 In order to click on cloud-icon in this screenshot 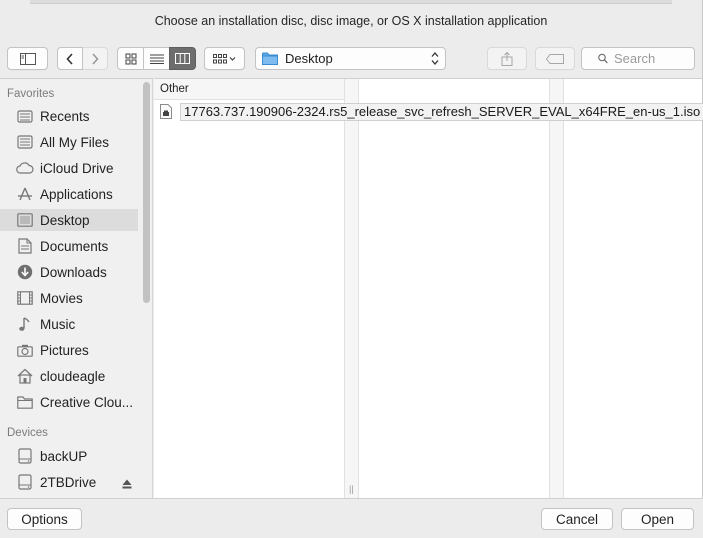, I will do `click(25, 168)`.